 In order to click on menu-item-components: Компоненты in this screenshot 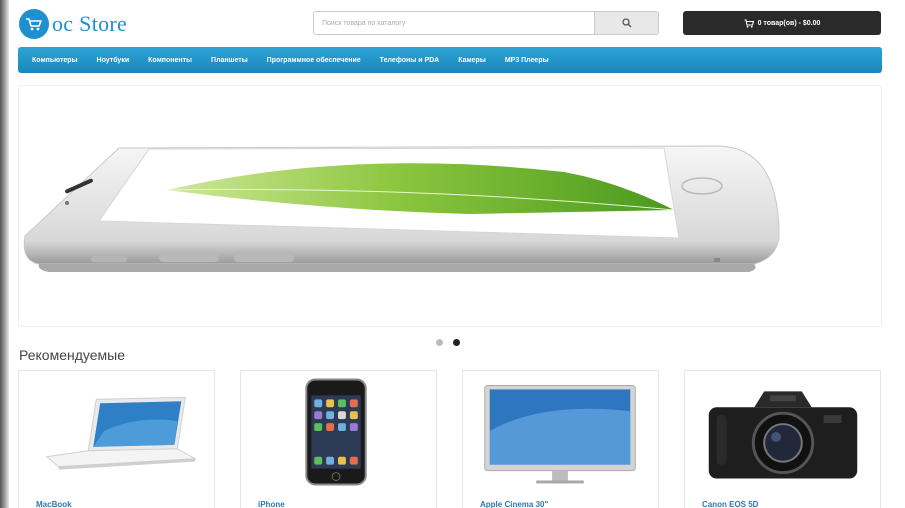, I will do `click(170, 60)`.